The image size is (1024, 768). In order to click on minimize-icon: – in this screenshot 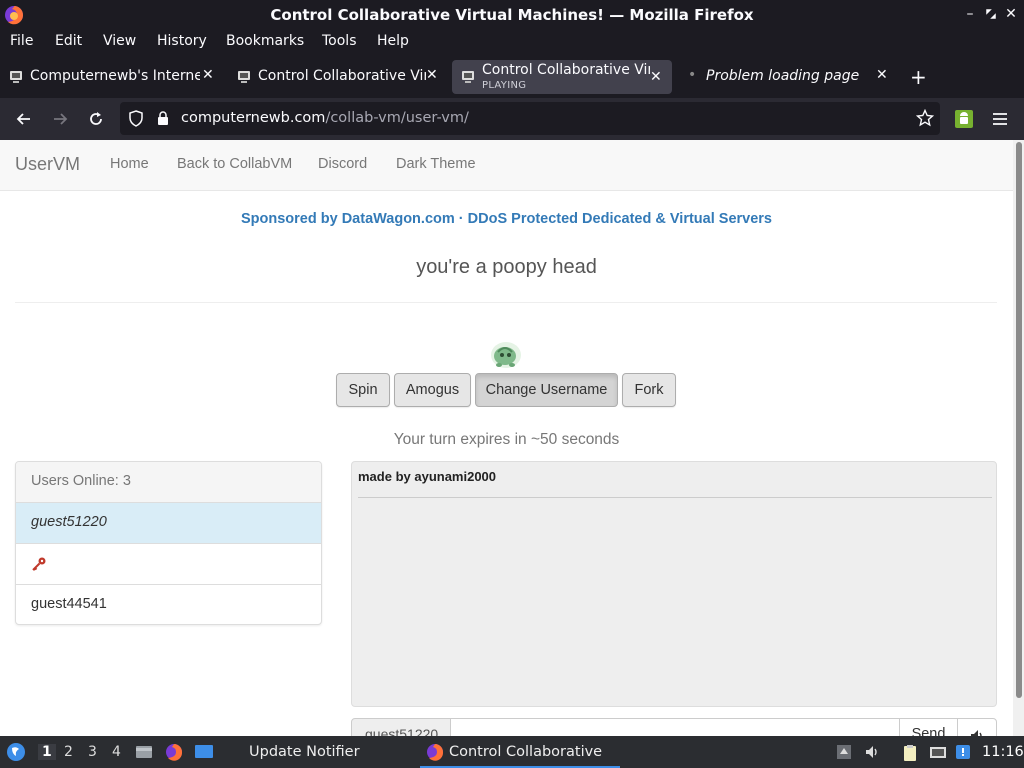, I will do `click(970, 14)`.